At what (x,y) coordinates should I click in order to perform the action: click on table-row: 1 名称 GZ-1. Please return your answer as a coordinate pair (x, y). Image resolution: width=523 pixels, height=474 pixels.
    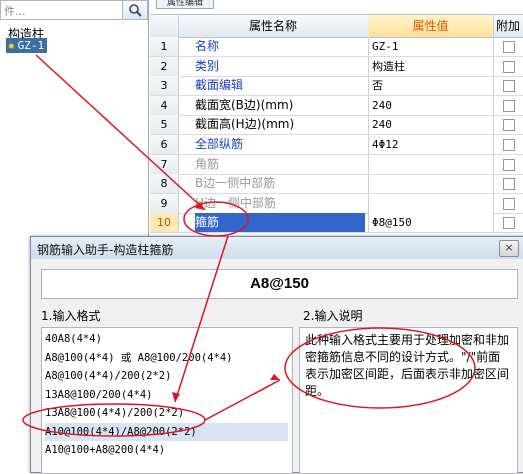
    Looking at the image, I should click on (336, 47).